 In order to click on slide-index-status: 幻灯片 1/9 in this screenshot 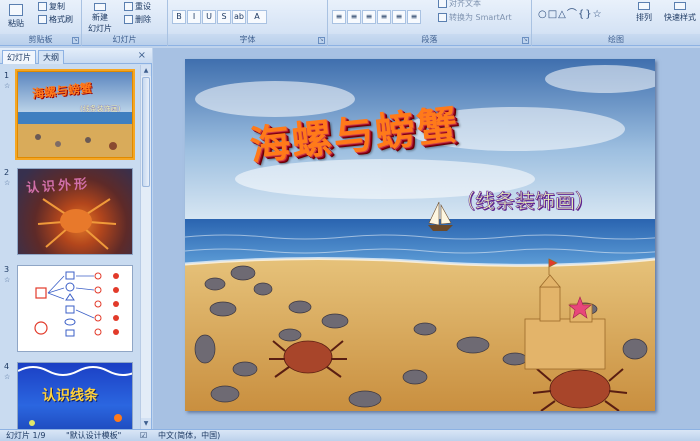, I will do `click(26, 435)`.